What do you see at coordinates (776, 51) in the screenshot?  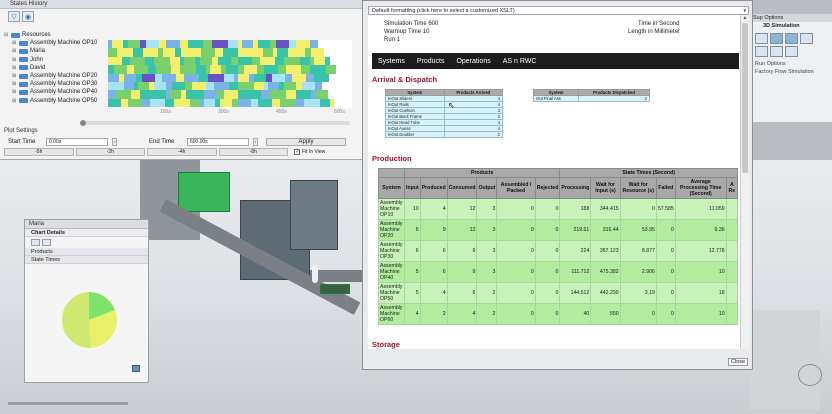 I see `sim-record-icon` at bounding box center [776, 51].